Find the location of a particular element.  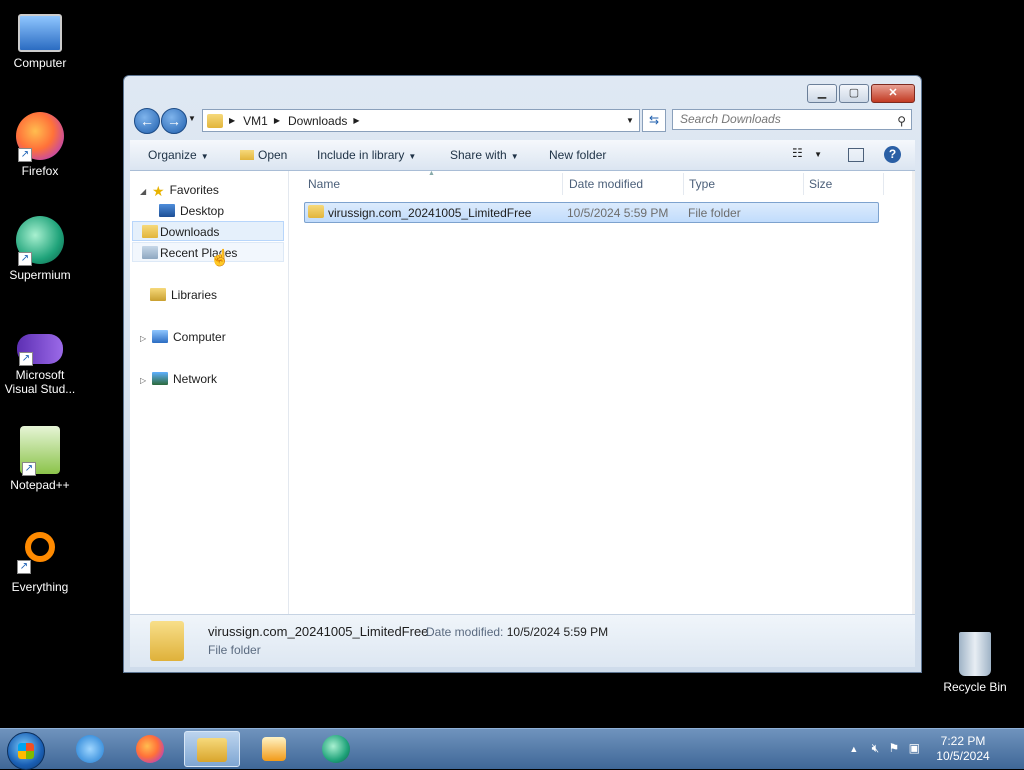

network-disconnected-icon: ▣ is located at coordinates (914, 748).